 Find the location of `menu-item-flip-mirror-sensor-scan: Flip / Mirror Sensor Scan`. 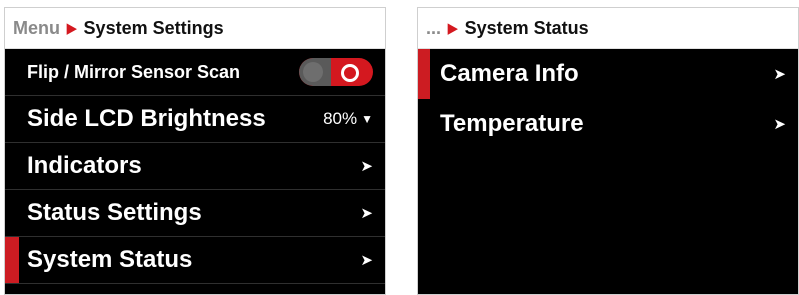

menu-item-flip-mirror-sensor-scan: Flip / Mirror Sensor Scan is located at coordinates (195, 72).